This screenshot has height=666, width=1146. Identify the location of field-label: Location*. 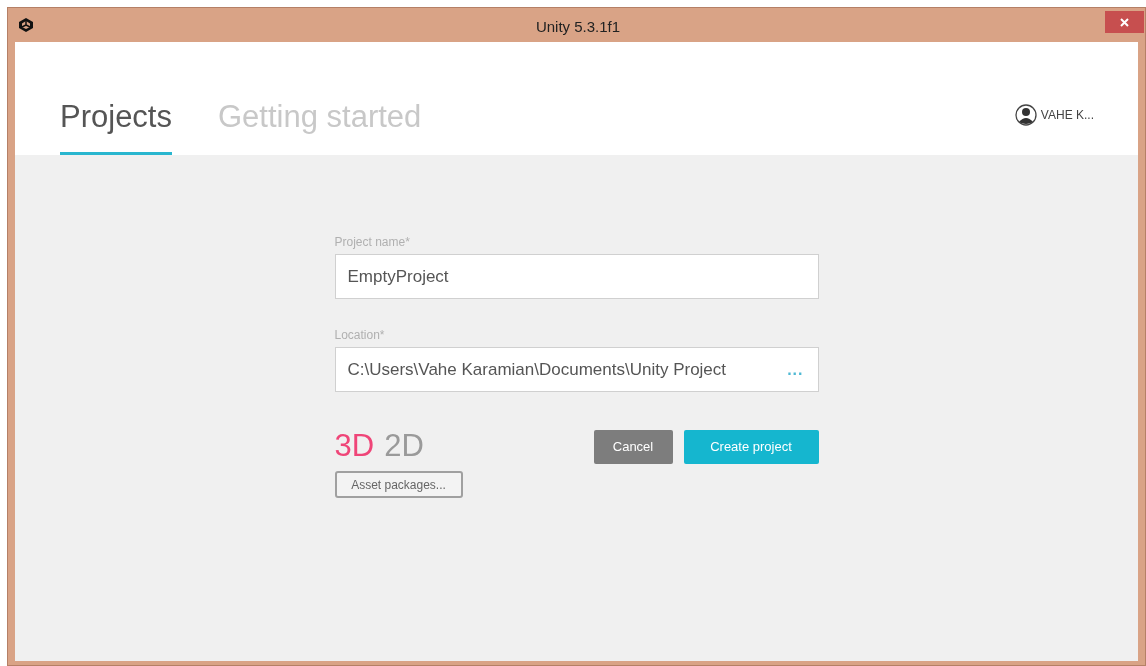
(360, 335).